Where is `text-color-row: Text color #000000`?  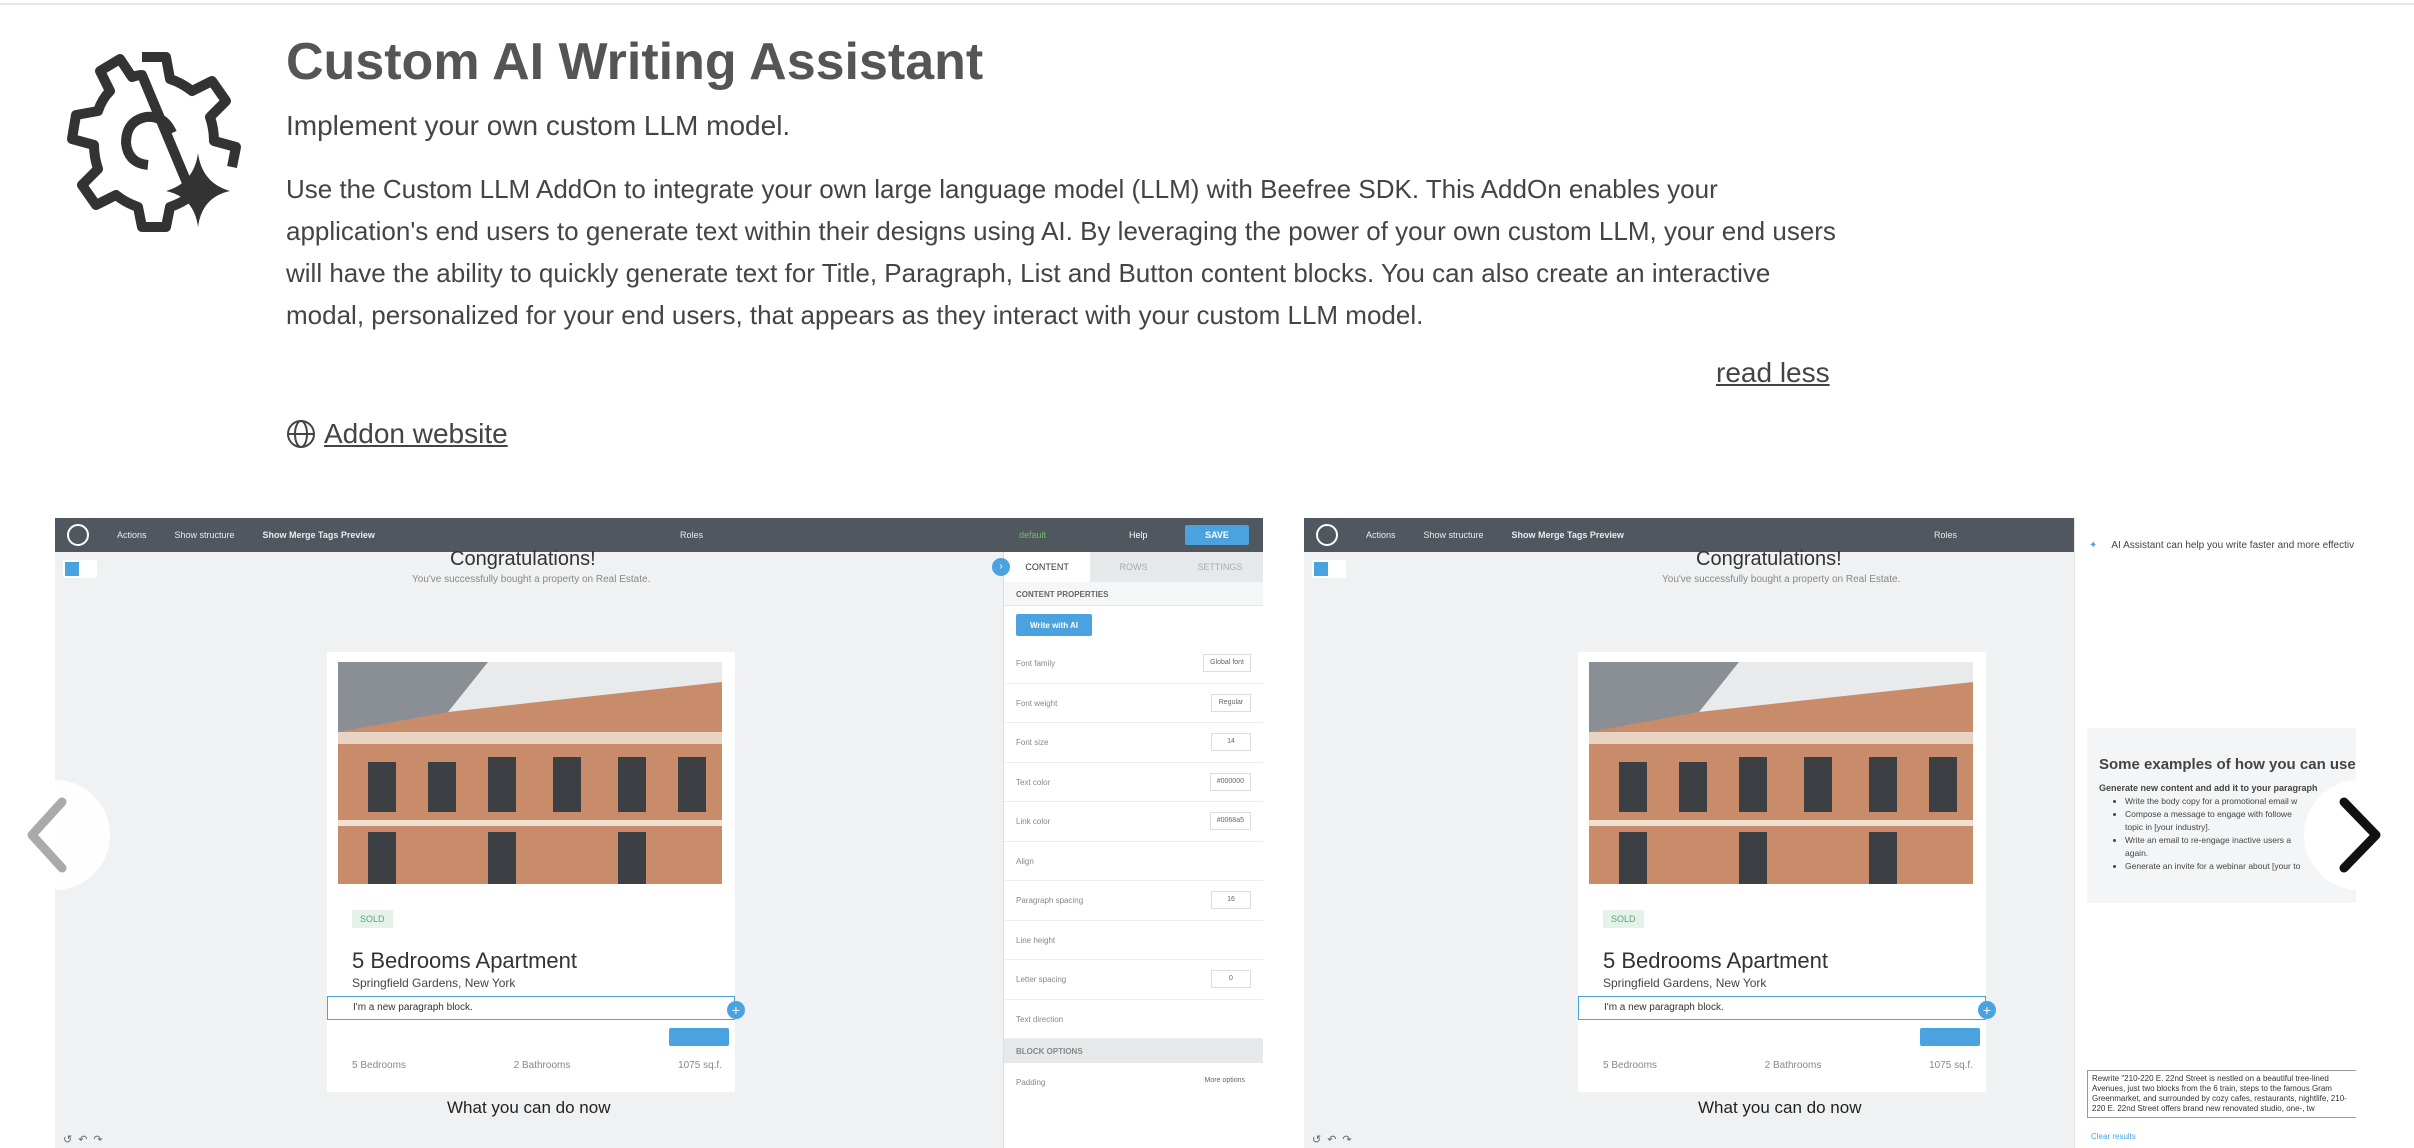 text-color-row: Text color #000000 is located at coordinates (1133, 782).